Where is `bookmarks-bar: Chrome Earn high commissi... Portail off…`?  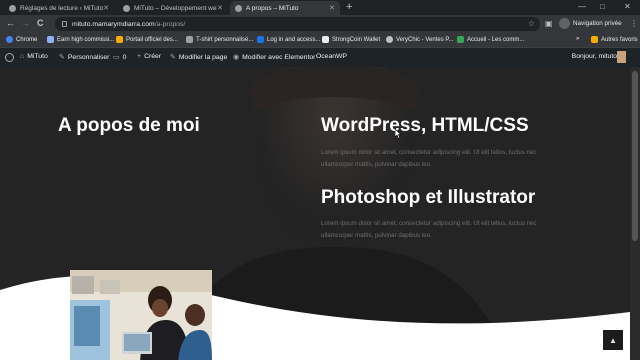 bookmarks-bar: Chrome Earn high commissi... Portail off… is located at coordinates (320, 56).